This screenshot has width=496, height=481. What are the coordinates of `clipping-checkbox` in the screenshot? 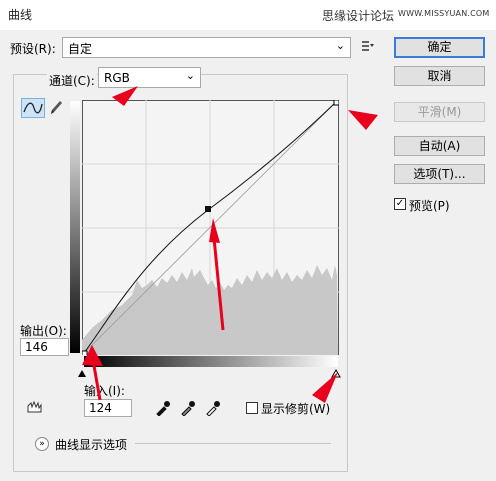 It's located at (252, 408).